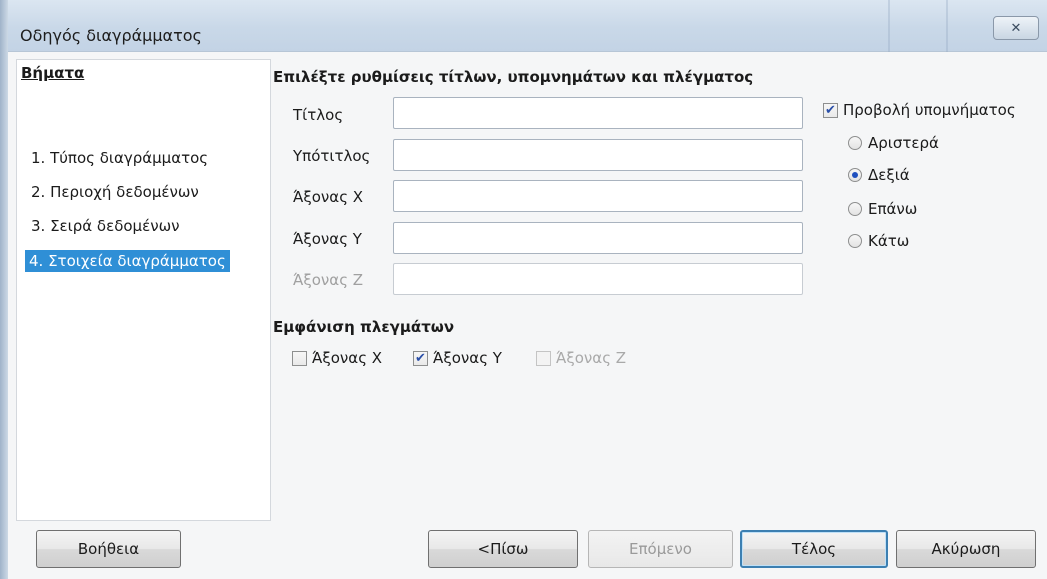 This screenshot has width=1047, height=579. Describe the element at coordinates (332, 156) in the screenshot. I see `subtitle-label: Υπότιτλος` at that location.